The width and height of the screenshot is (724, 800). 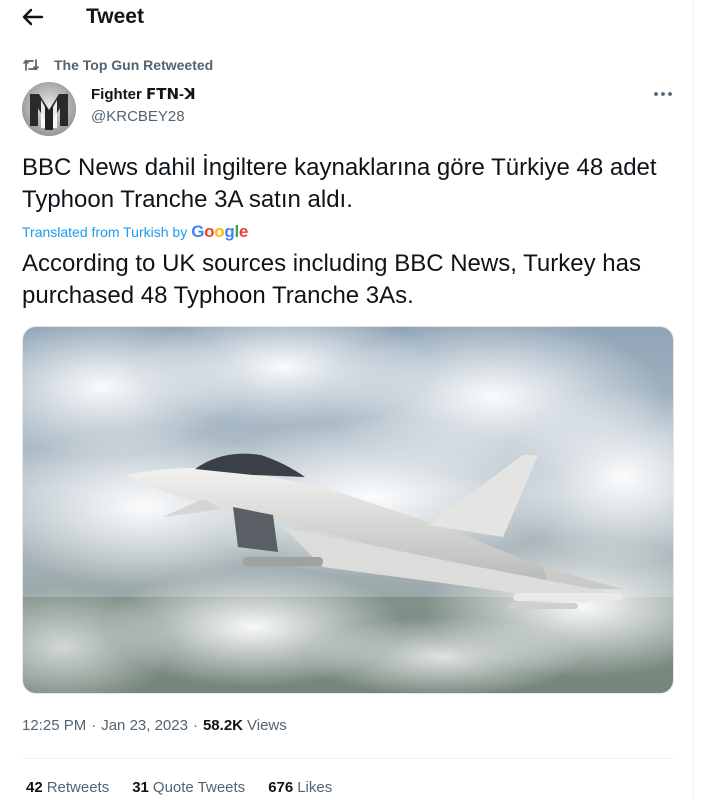 I want to click on likes-stat: 676 Likes, so click(x=300, y=787).